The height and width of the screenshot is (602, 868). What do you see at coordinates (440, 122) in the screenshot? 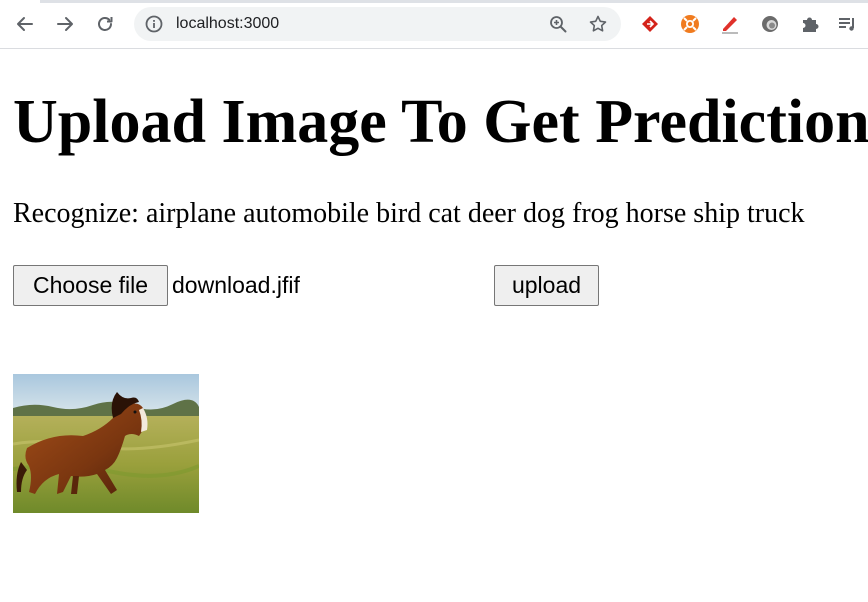
I see `page-title: Upload Image To Get Prediction` at bounding box center [440, 122].